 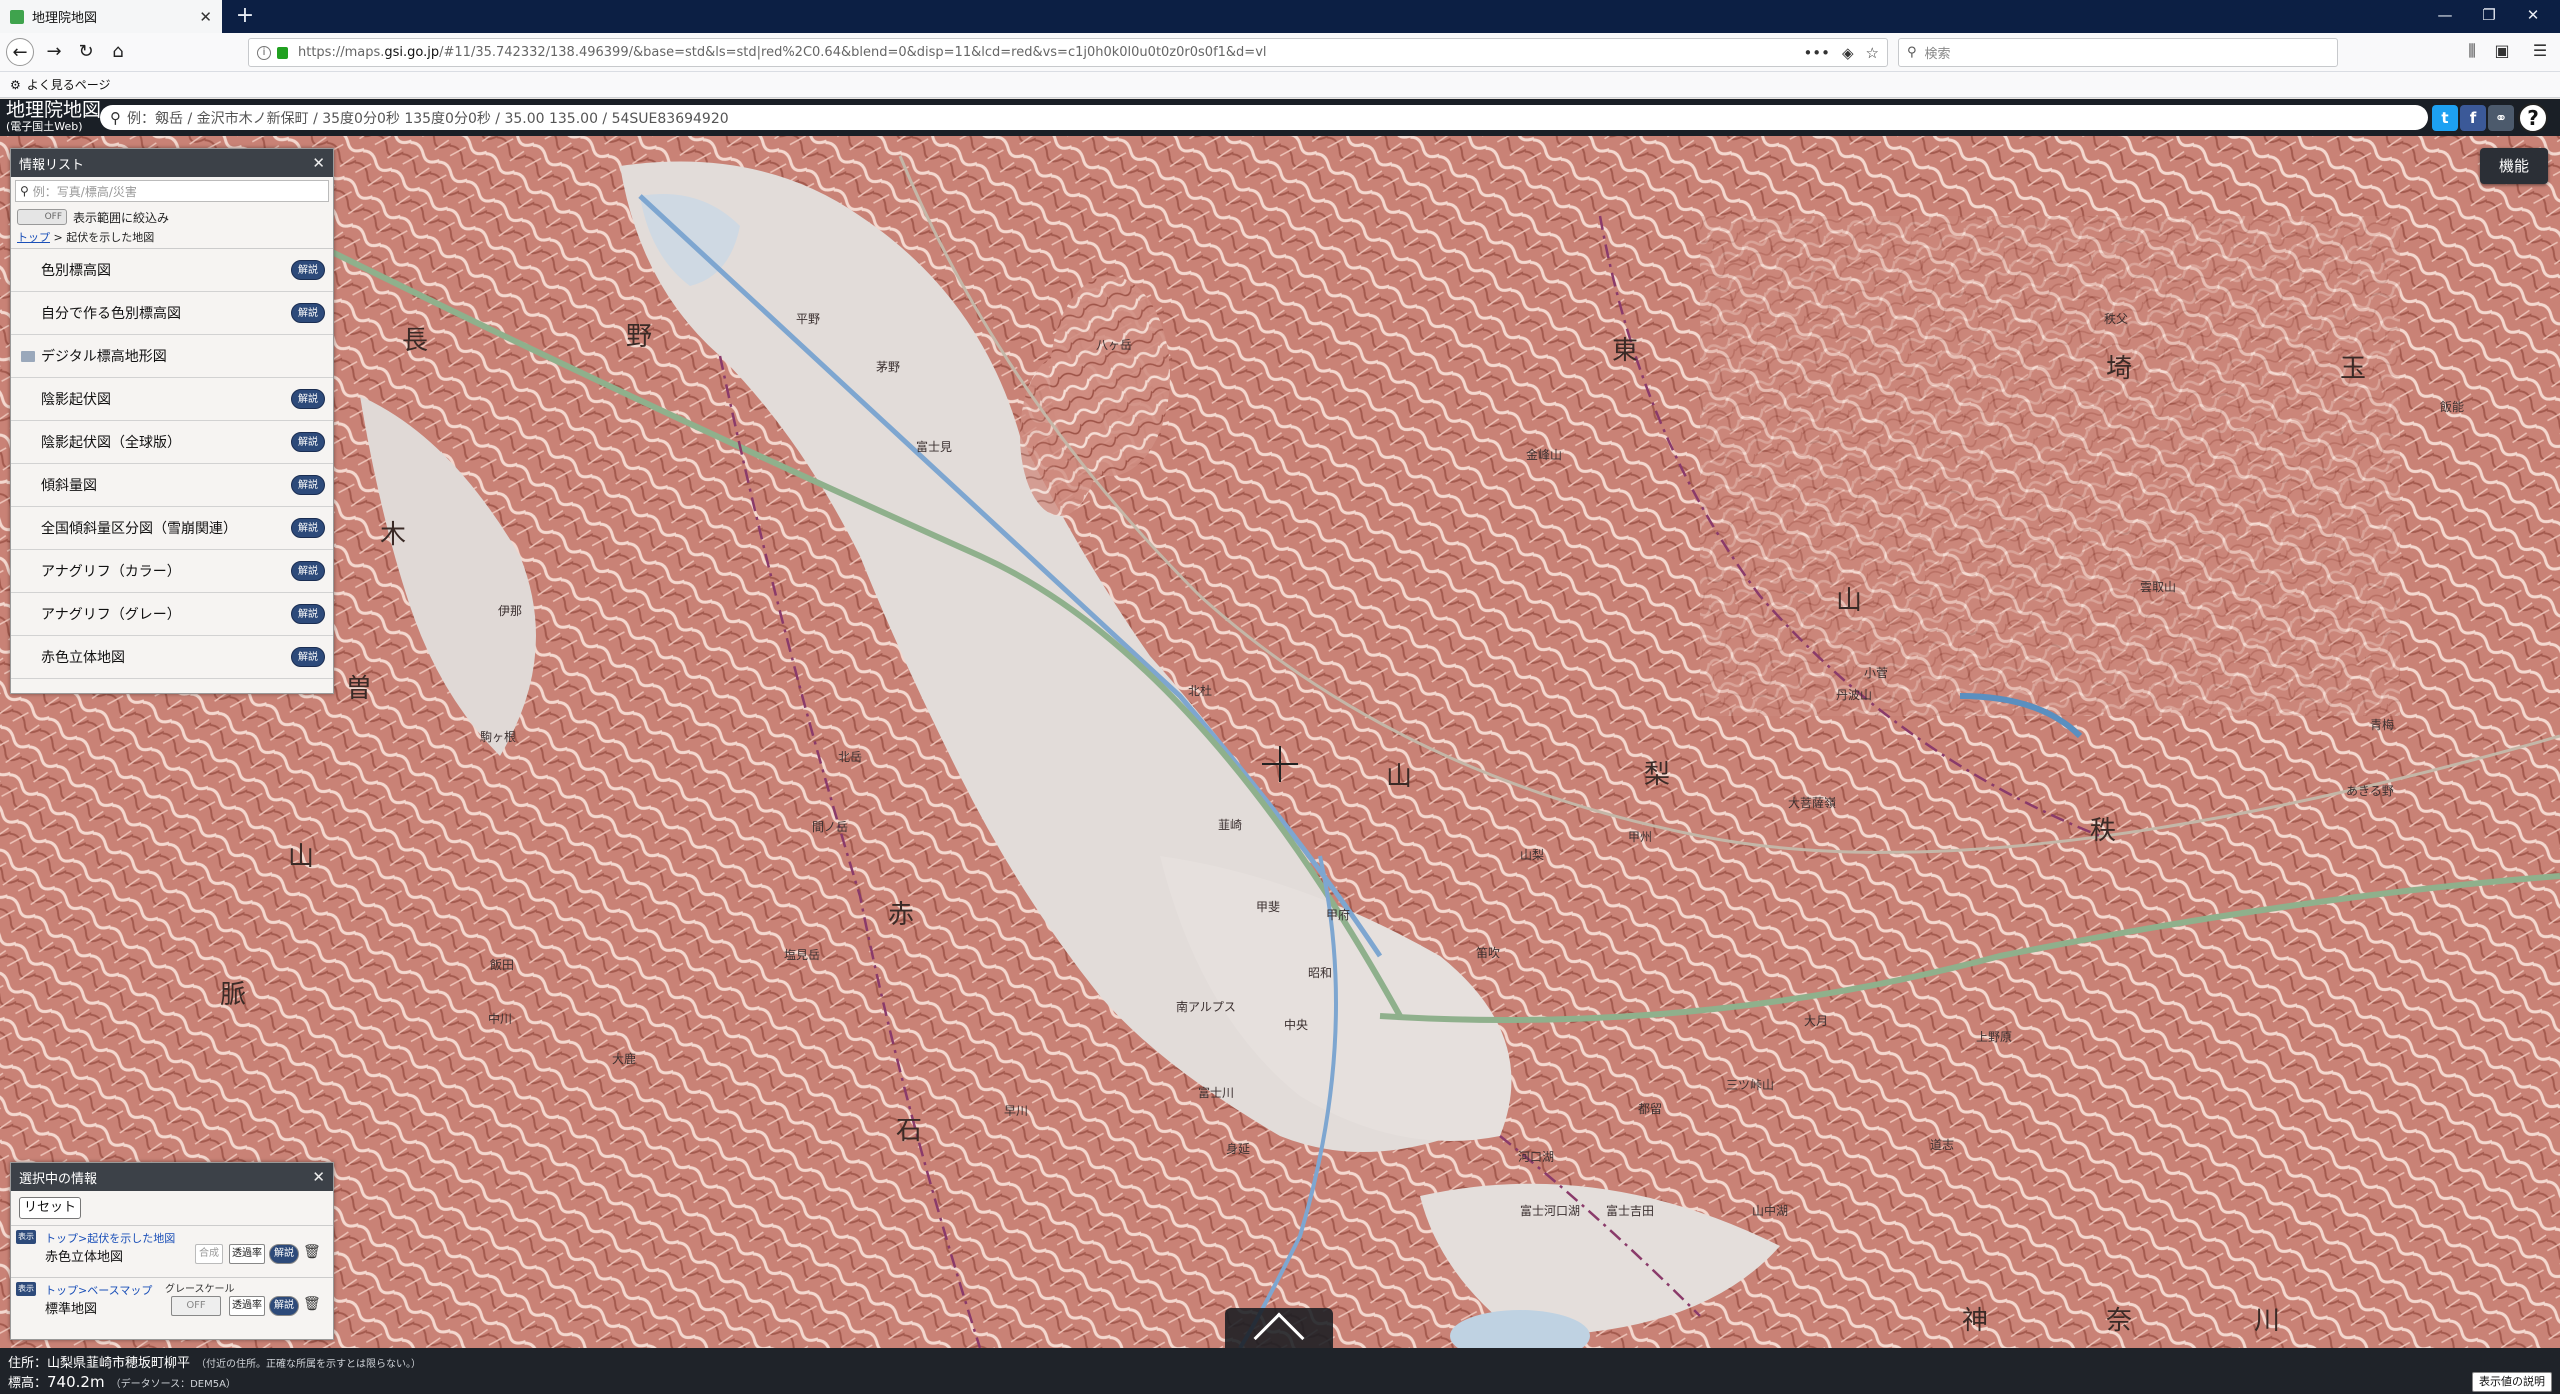 What do you see at coordinates (104, 357) in the screenshot?
I see `list-item-label: デジタル標高地形図` at bounding box center [104, 357].